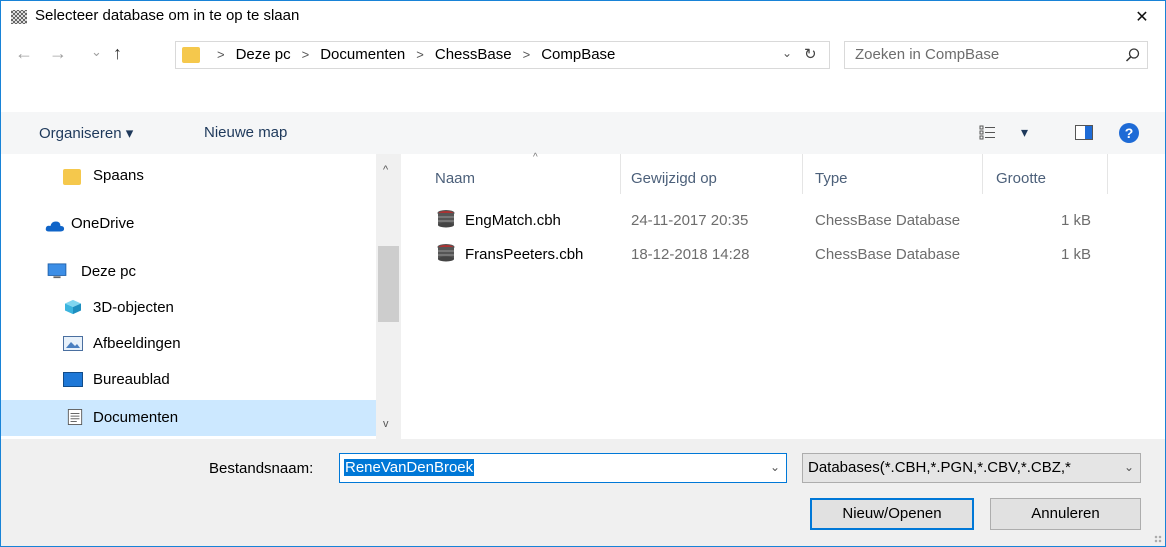  Describe the element at coordinates (1021, 178) in the screenshot. I see `column-header-size: Grootte` at that location.